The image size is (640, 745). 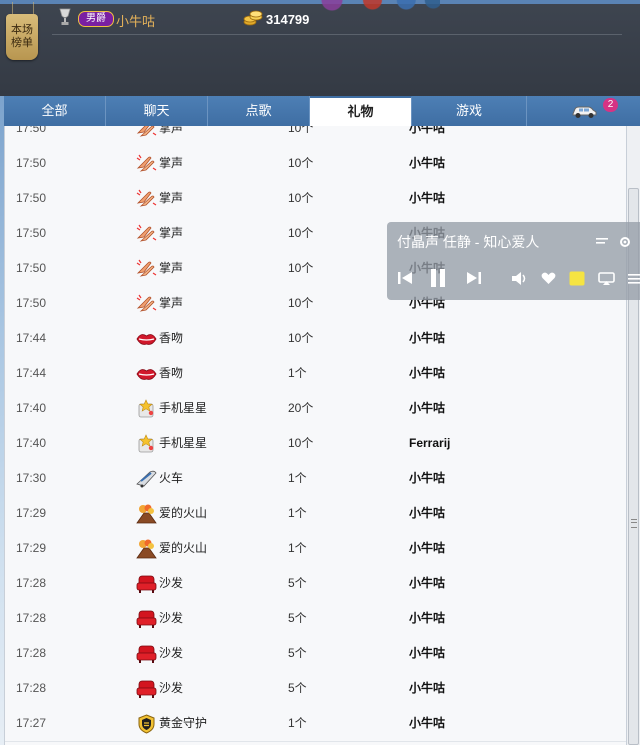 I want to click on settings-icon, so click(x=625, y=242).